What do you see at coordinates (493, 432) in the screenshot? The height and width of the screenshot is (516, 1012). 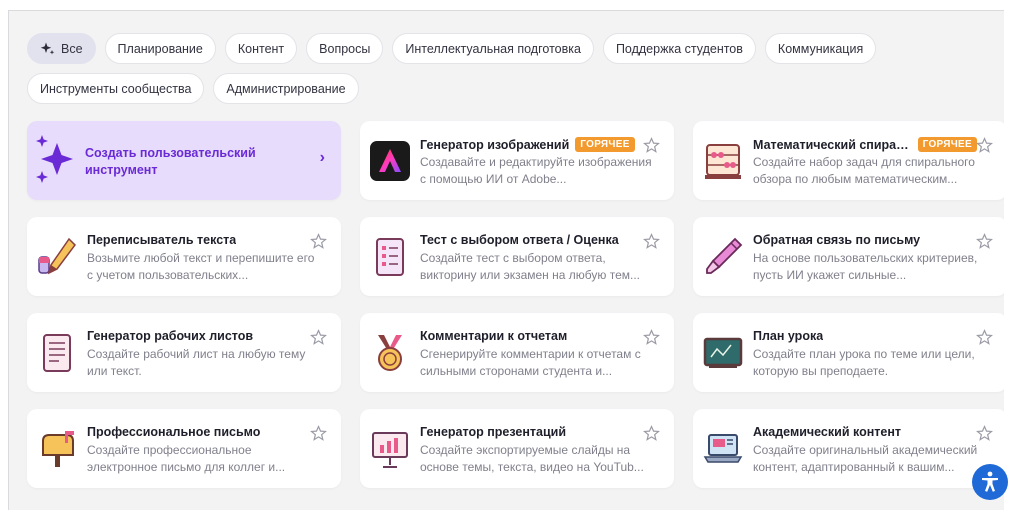 I see `tool-title: Генератор презентаций` at bounding box center [493, 432].